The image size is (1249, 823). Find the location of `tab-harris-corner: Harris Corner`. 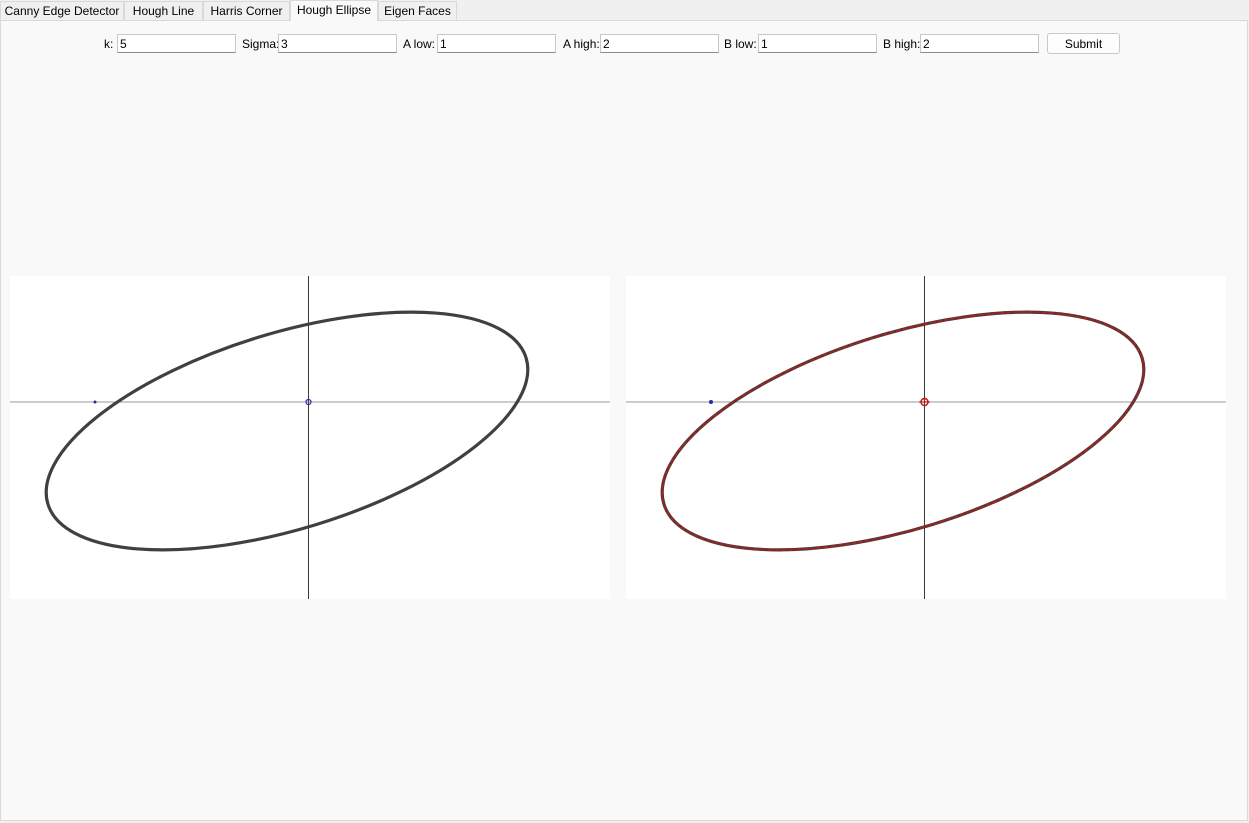

tab-harris-corner: Harris Corner is located at coordinates (246, 10).